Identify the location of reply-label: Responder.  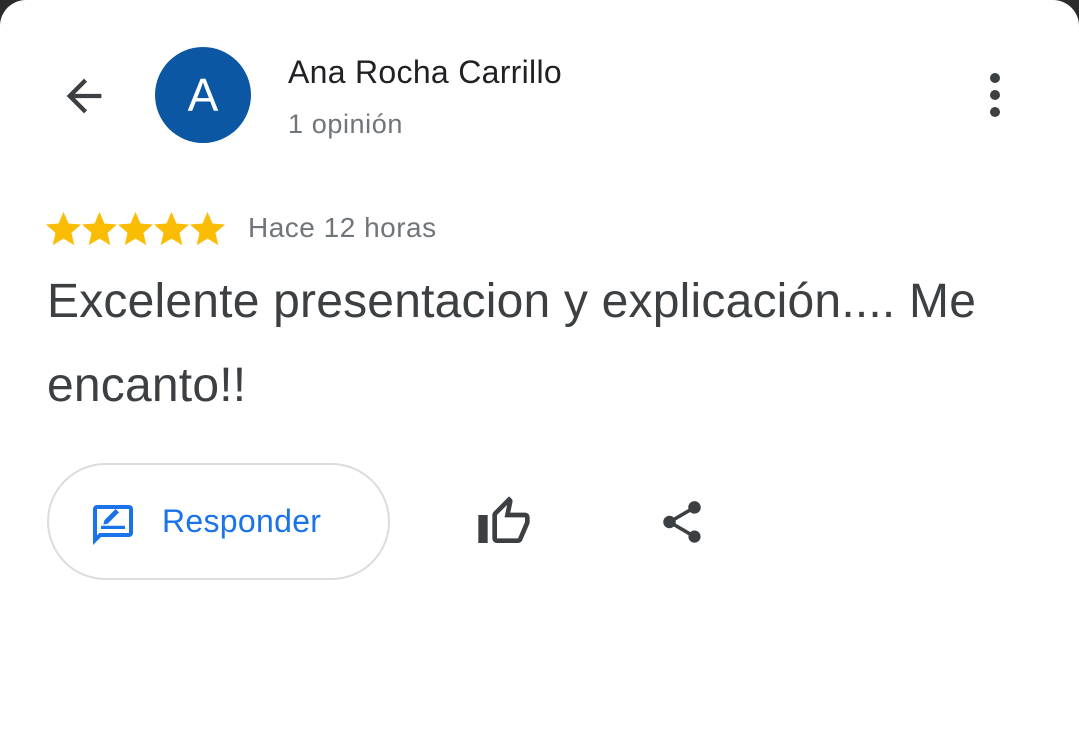
(242, 521).